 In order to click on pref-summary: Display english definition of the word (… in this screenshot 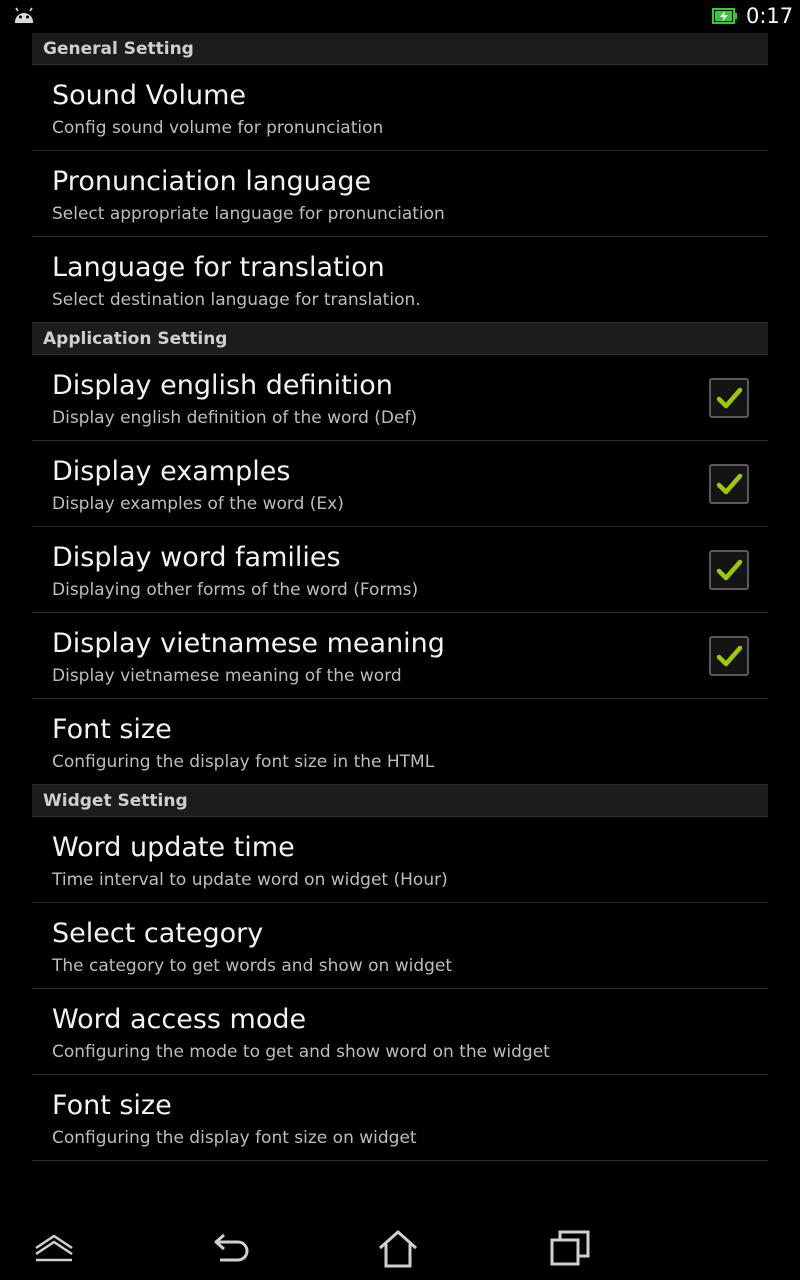, I will do `click(235, 418)`.